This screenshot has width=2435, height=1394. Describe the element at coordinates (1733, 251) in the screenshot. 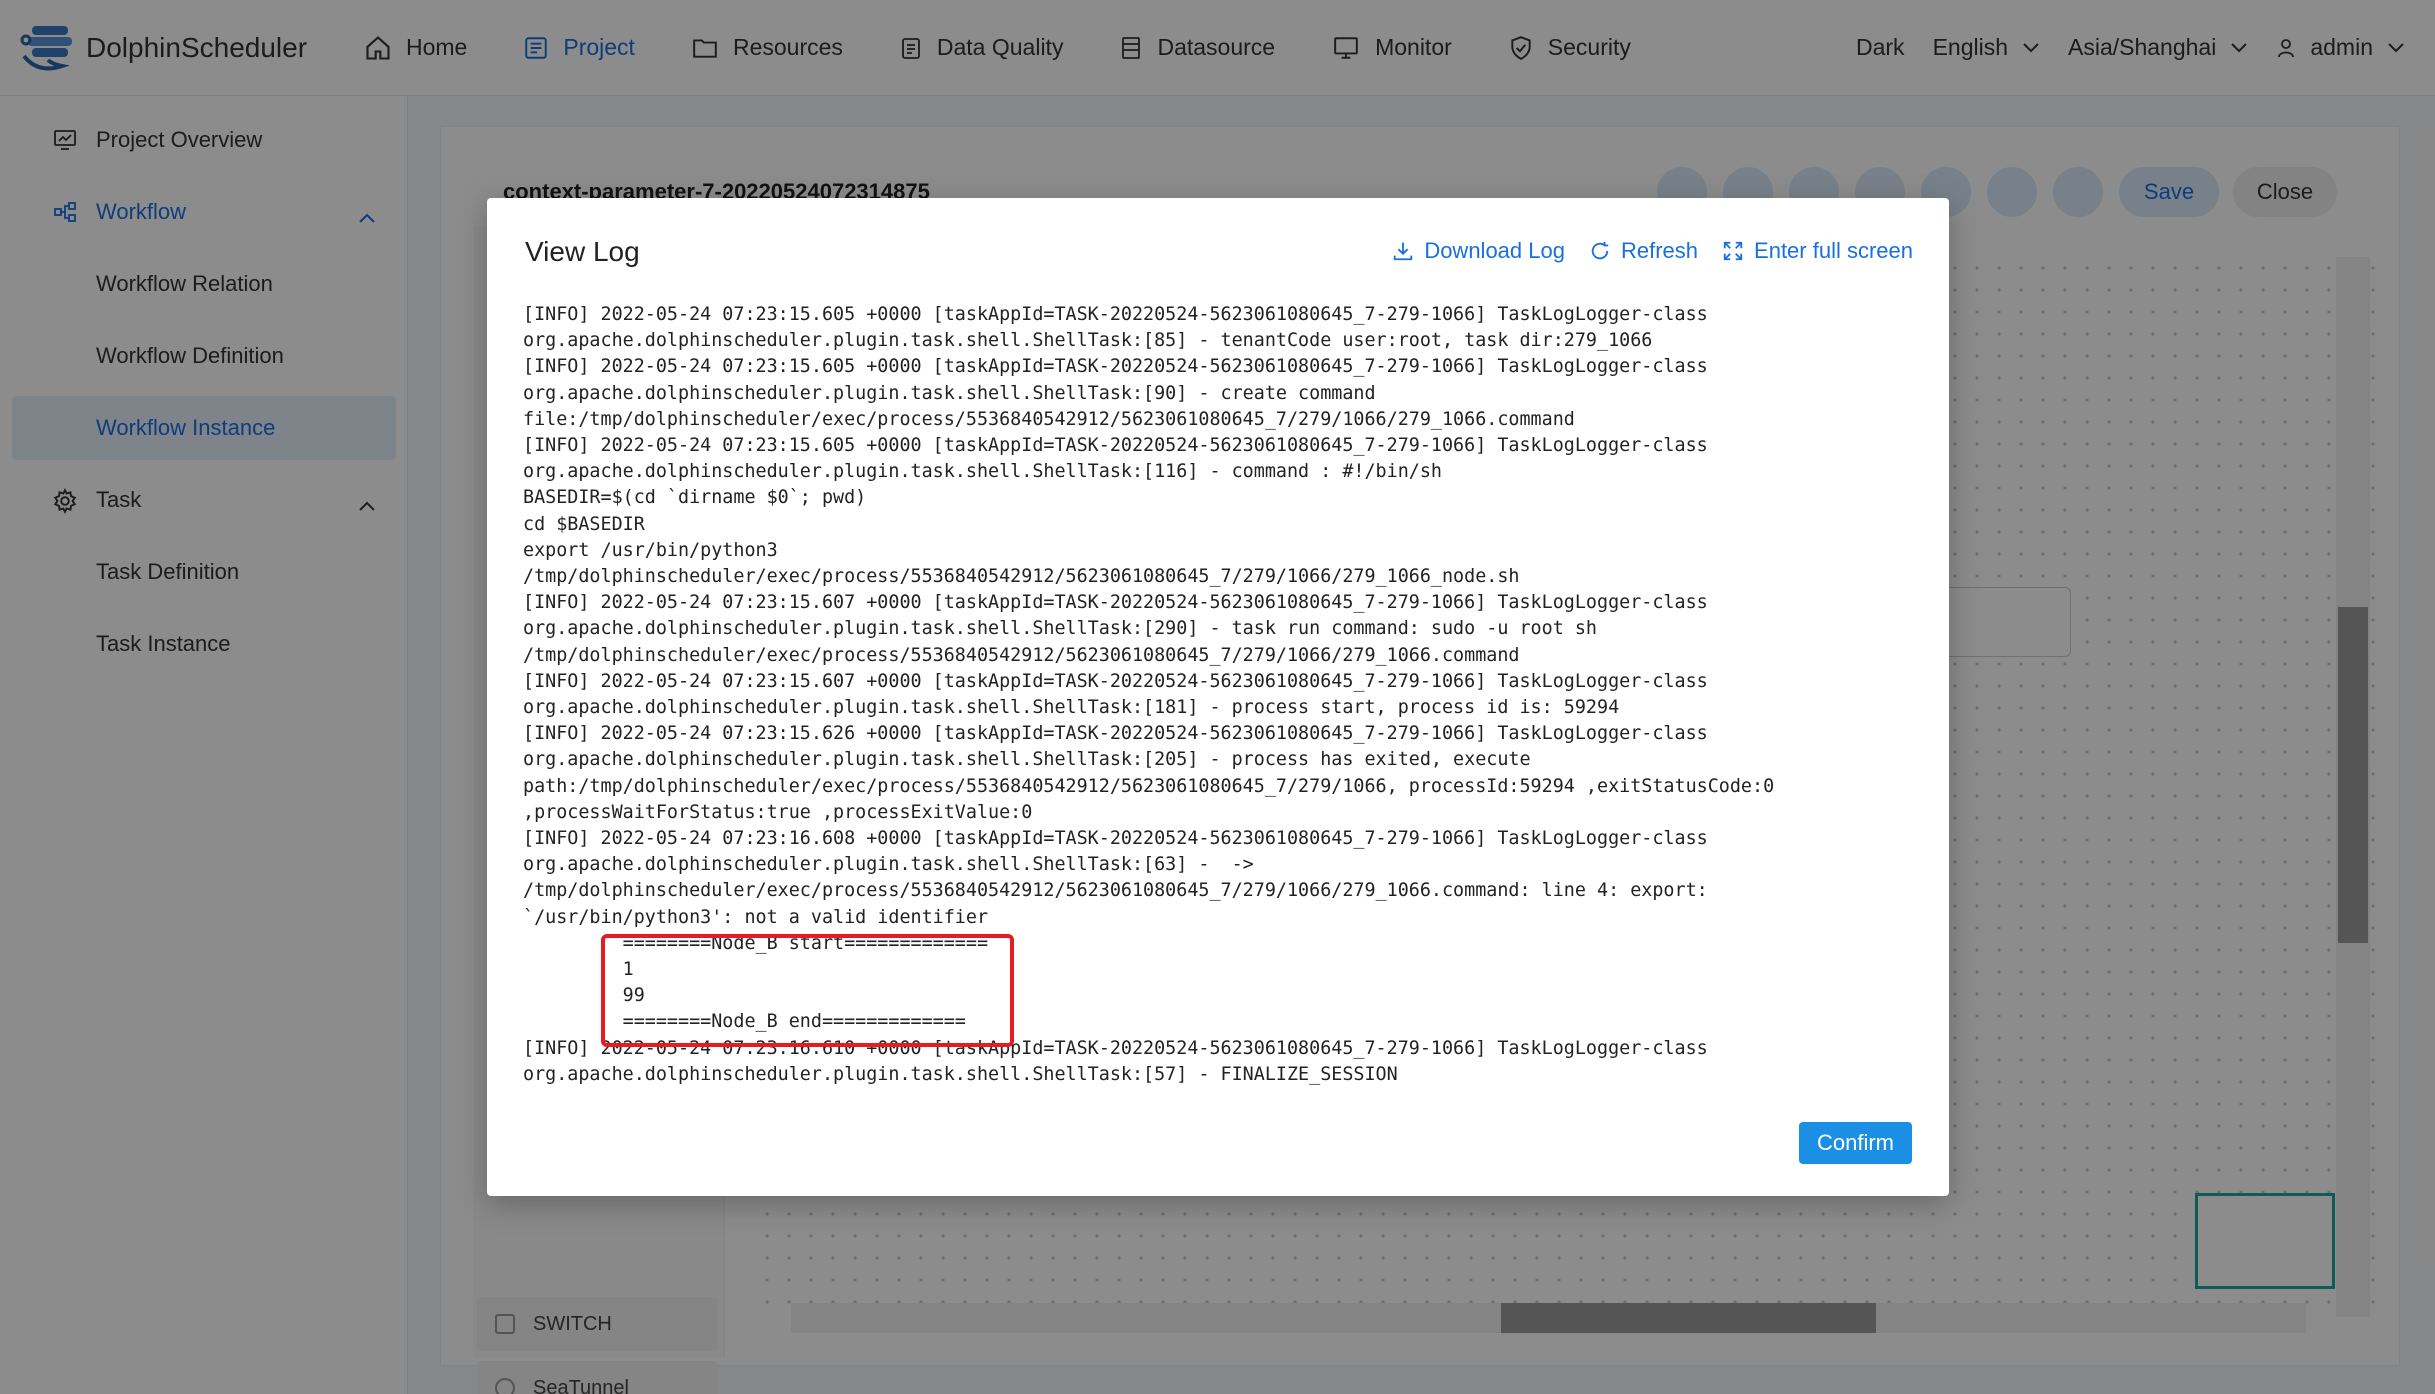

I see `fullscreen-icon` at that location.